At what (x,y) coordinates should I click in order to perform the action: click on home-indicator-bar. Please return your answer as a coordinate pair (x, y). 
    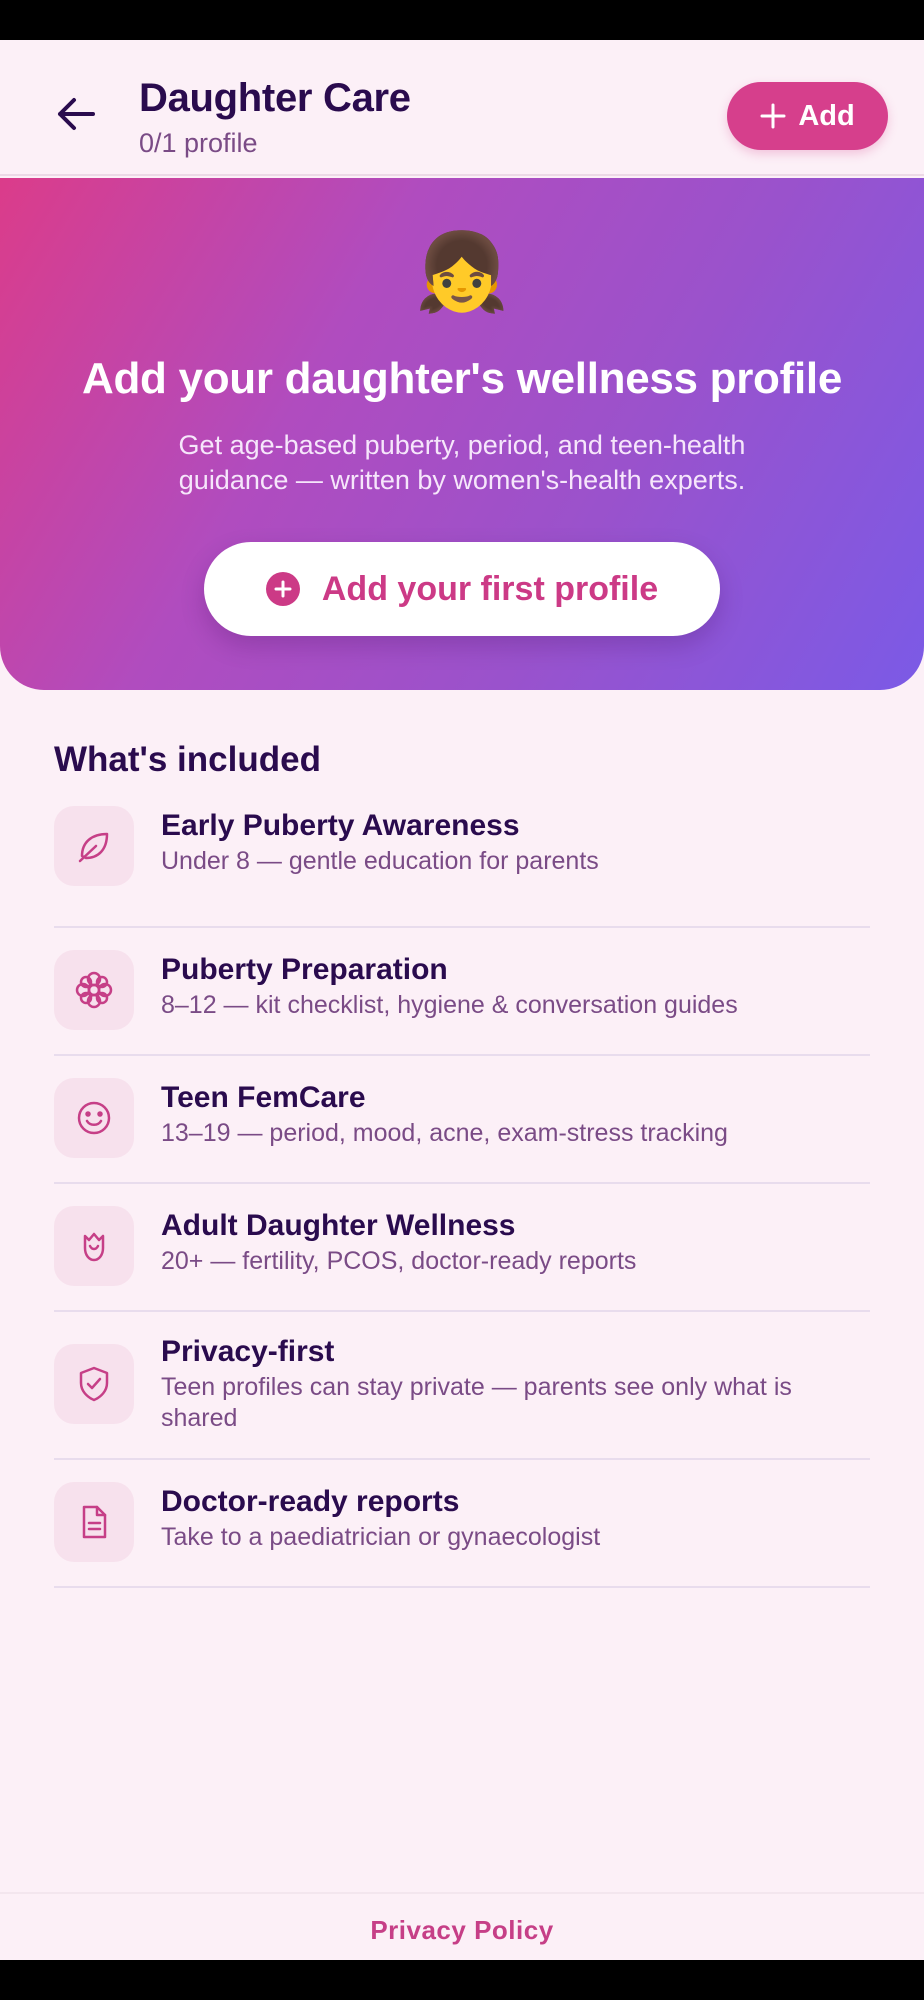
    Looking at the image, I should click on (462, 1980).